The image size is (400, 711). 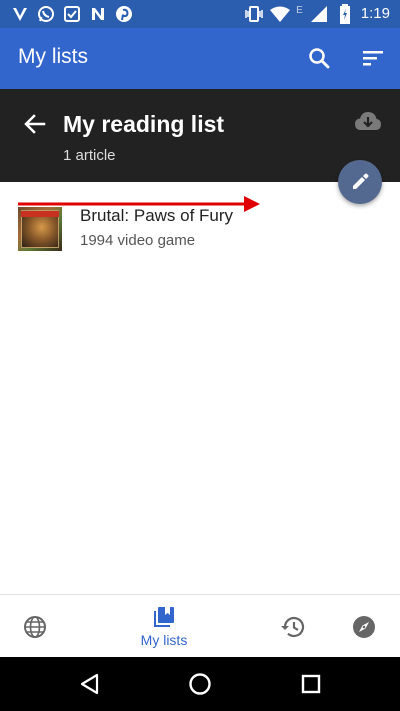 I want to click on vibrate-icon, so click(x=254, y=14).